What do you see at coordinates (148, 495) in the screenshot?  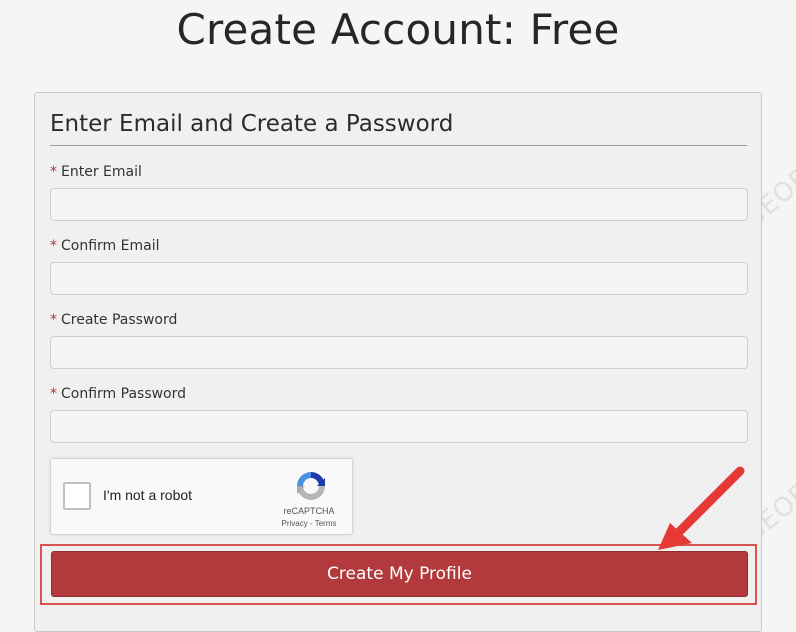 I see `recaptcha-label: I'm not a robot` at bounding box center [148, 495].